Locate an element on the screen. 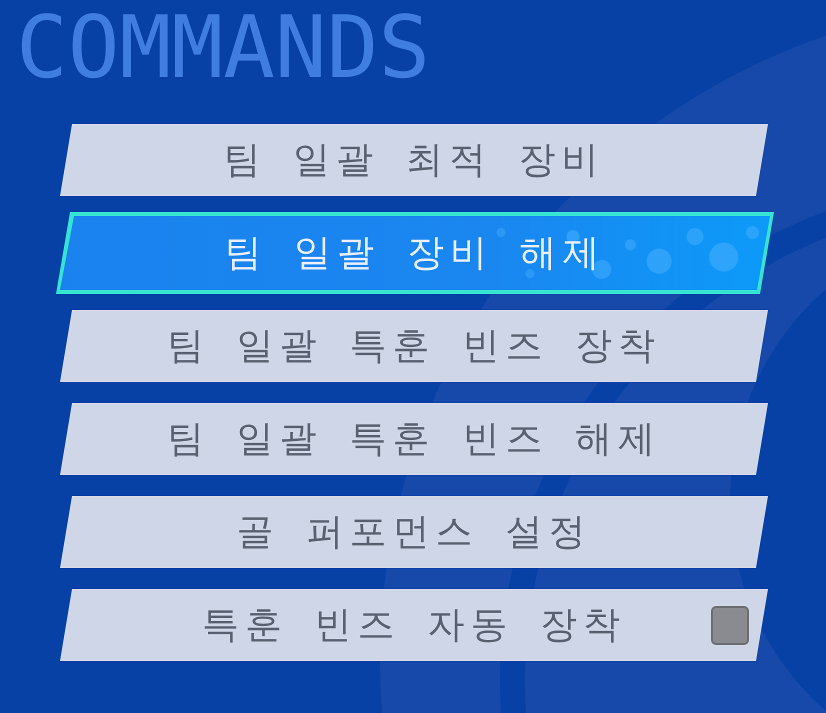  command-button: 특훈 빈즈 자동 장착 is located at coordinates (414, 625).